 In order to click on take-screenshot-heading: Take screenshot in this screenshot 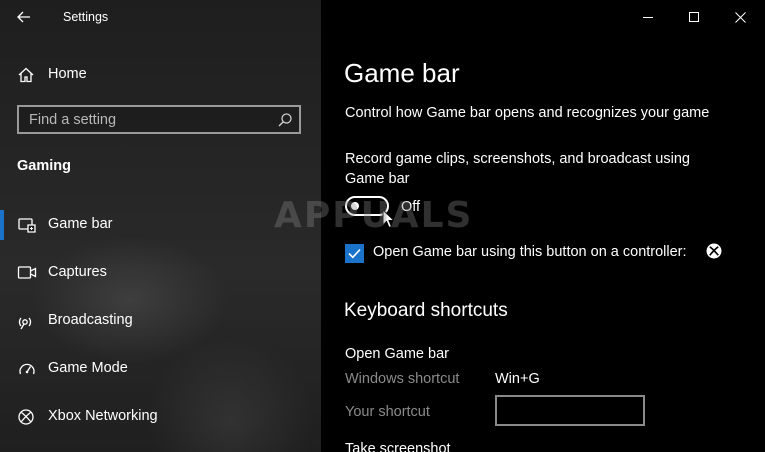, I will do `click(398, 446)`.